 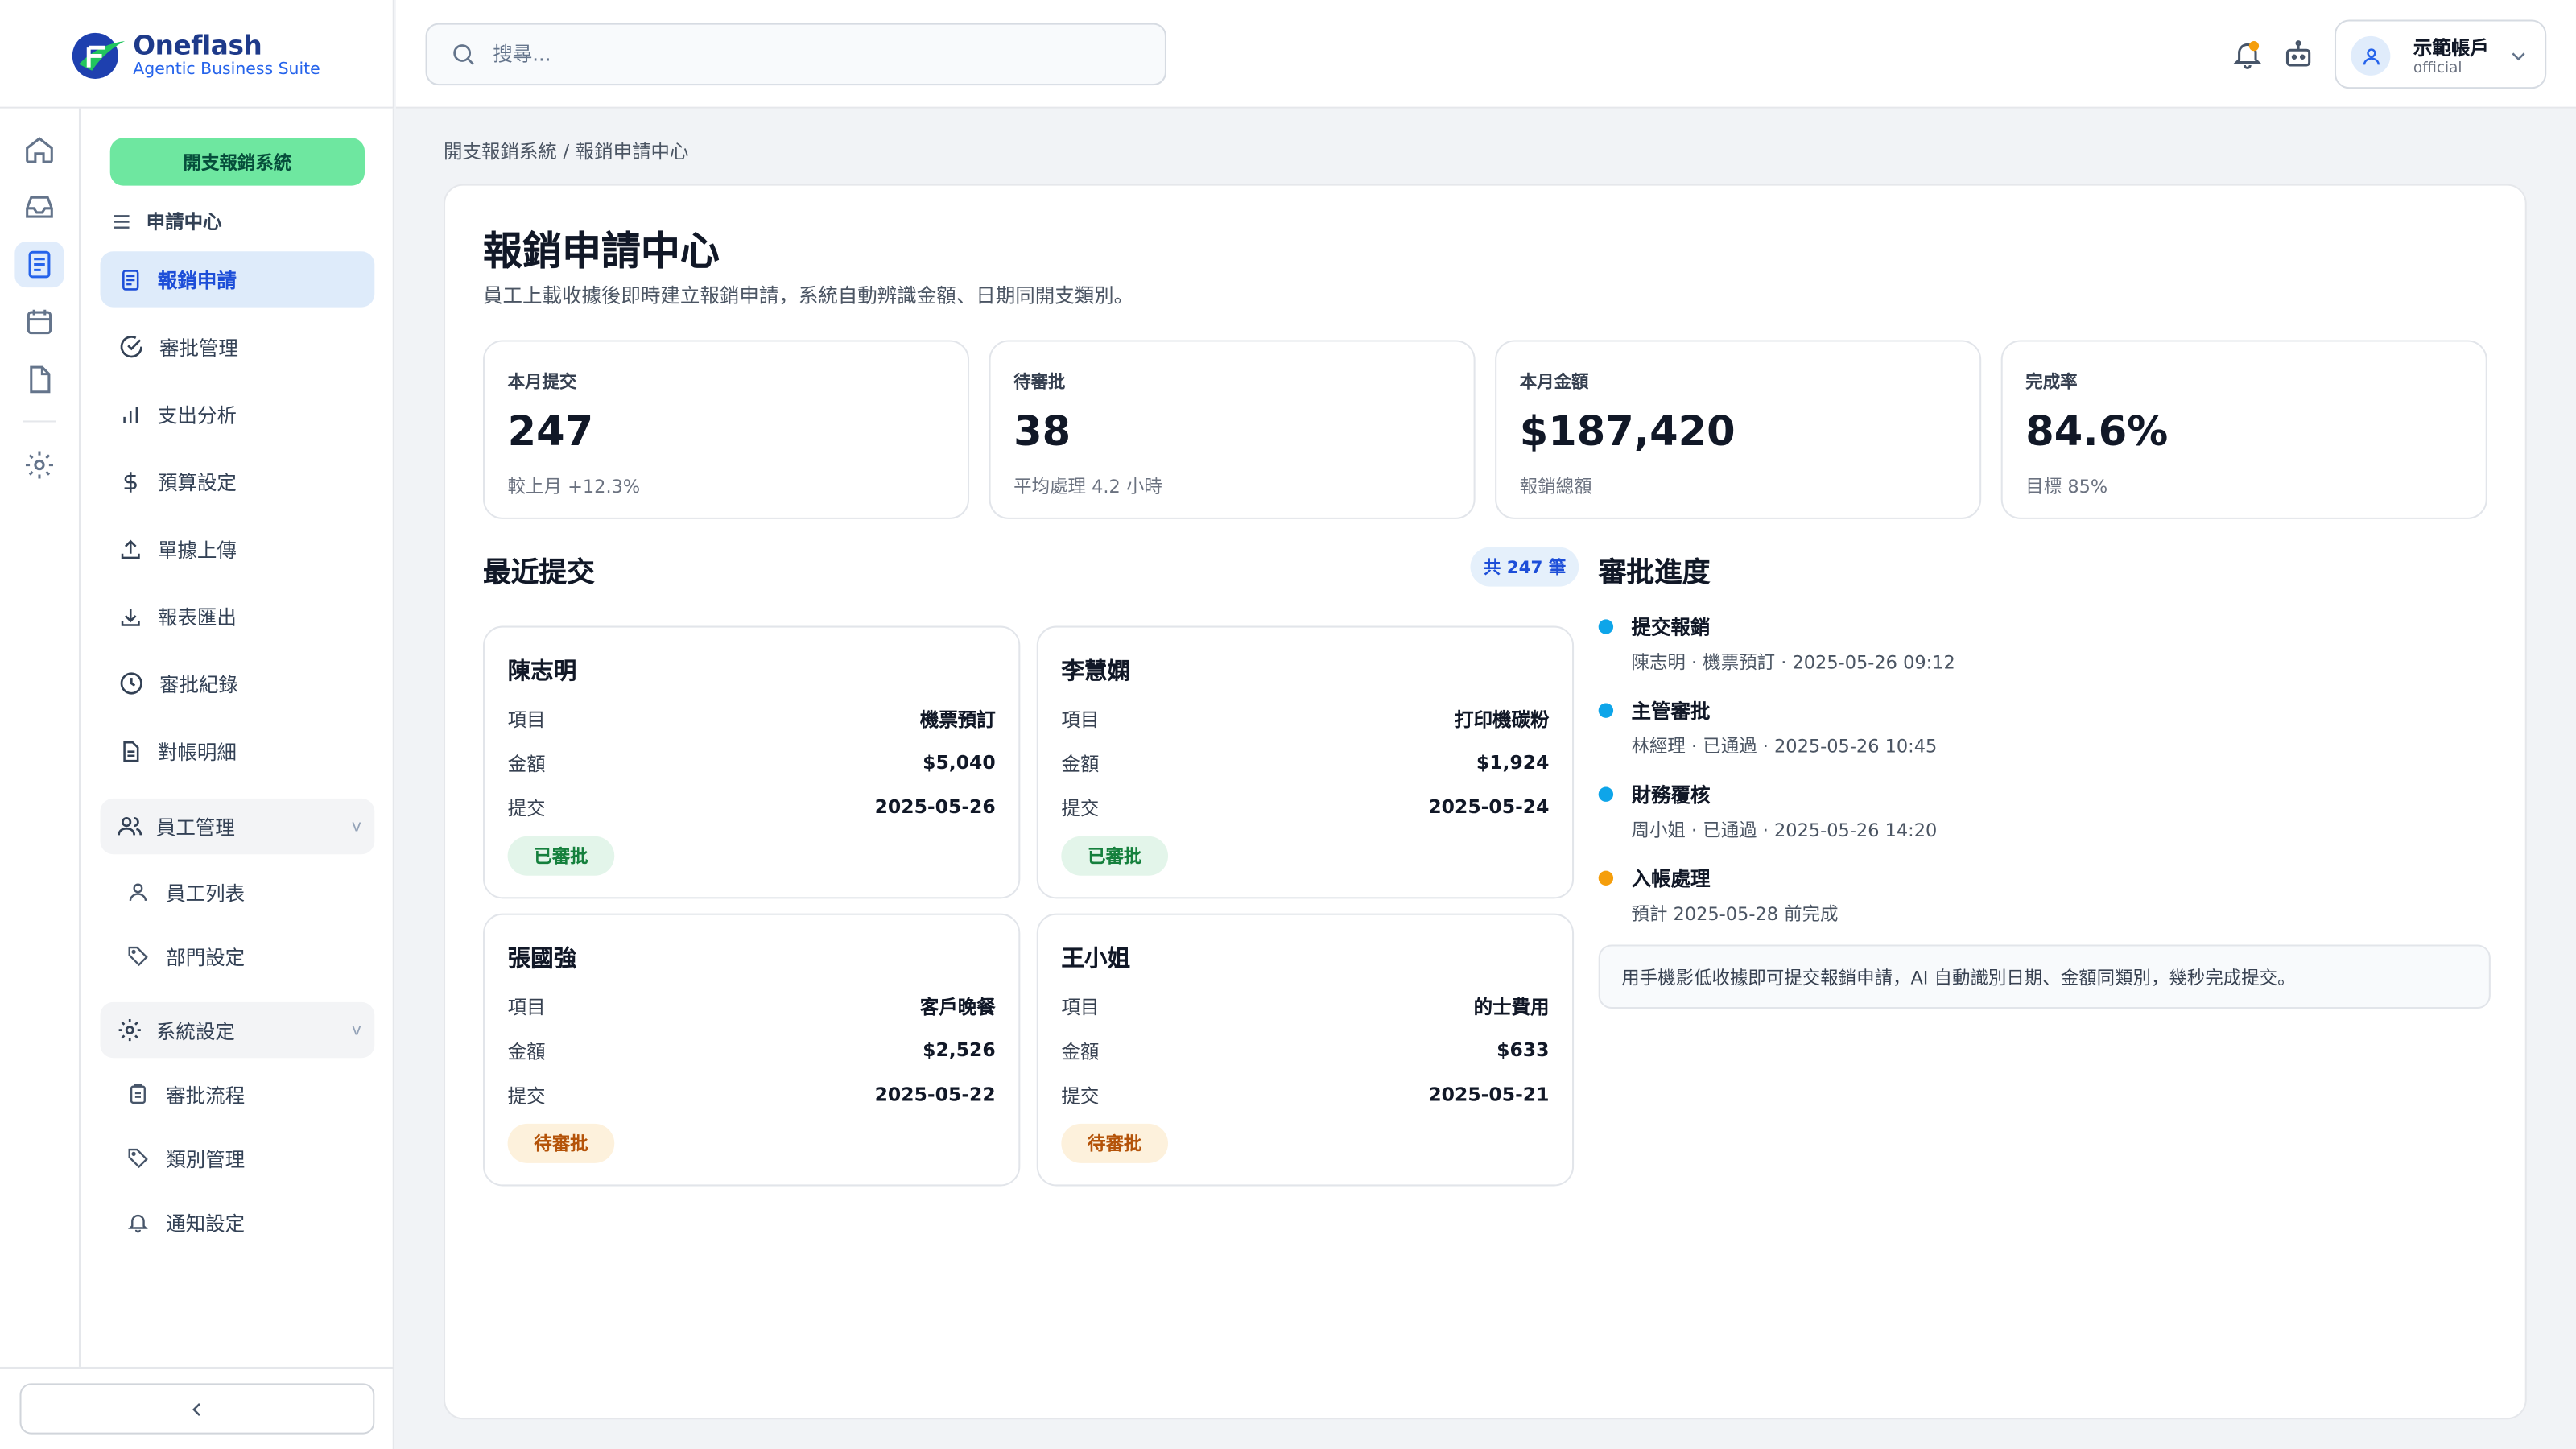 I want to click on chevron-down-icon, so click(x=2518, y=56).